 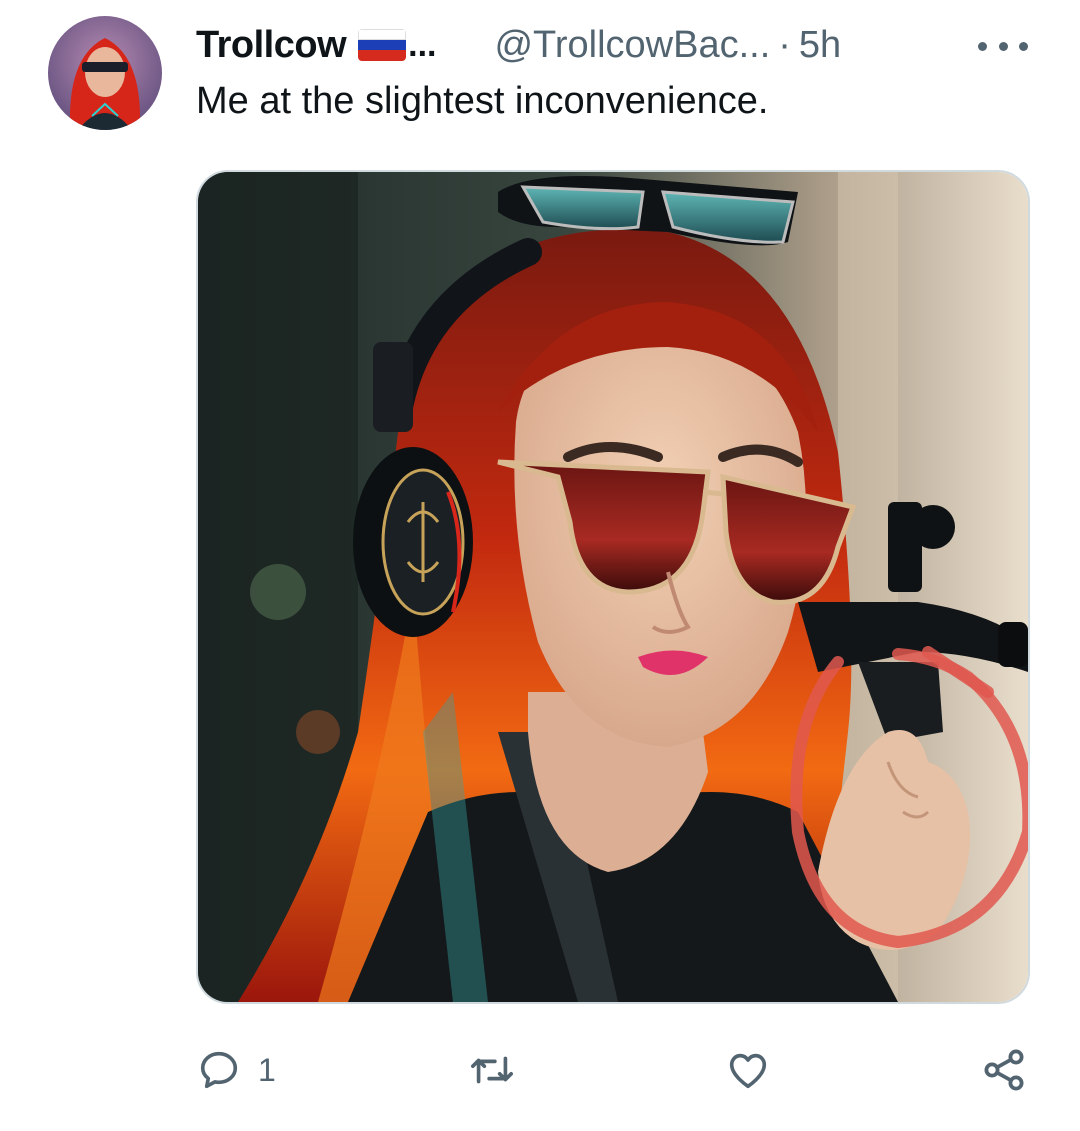 I want to click on reply-count: 1, so click(x=267, y=1069).